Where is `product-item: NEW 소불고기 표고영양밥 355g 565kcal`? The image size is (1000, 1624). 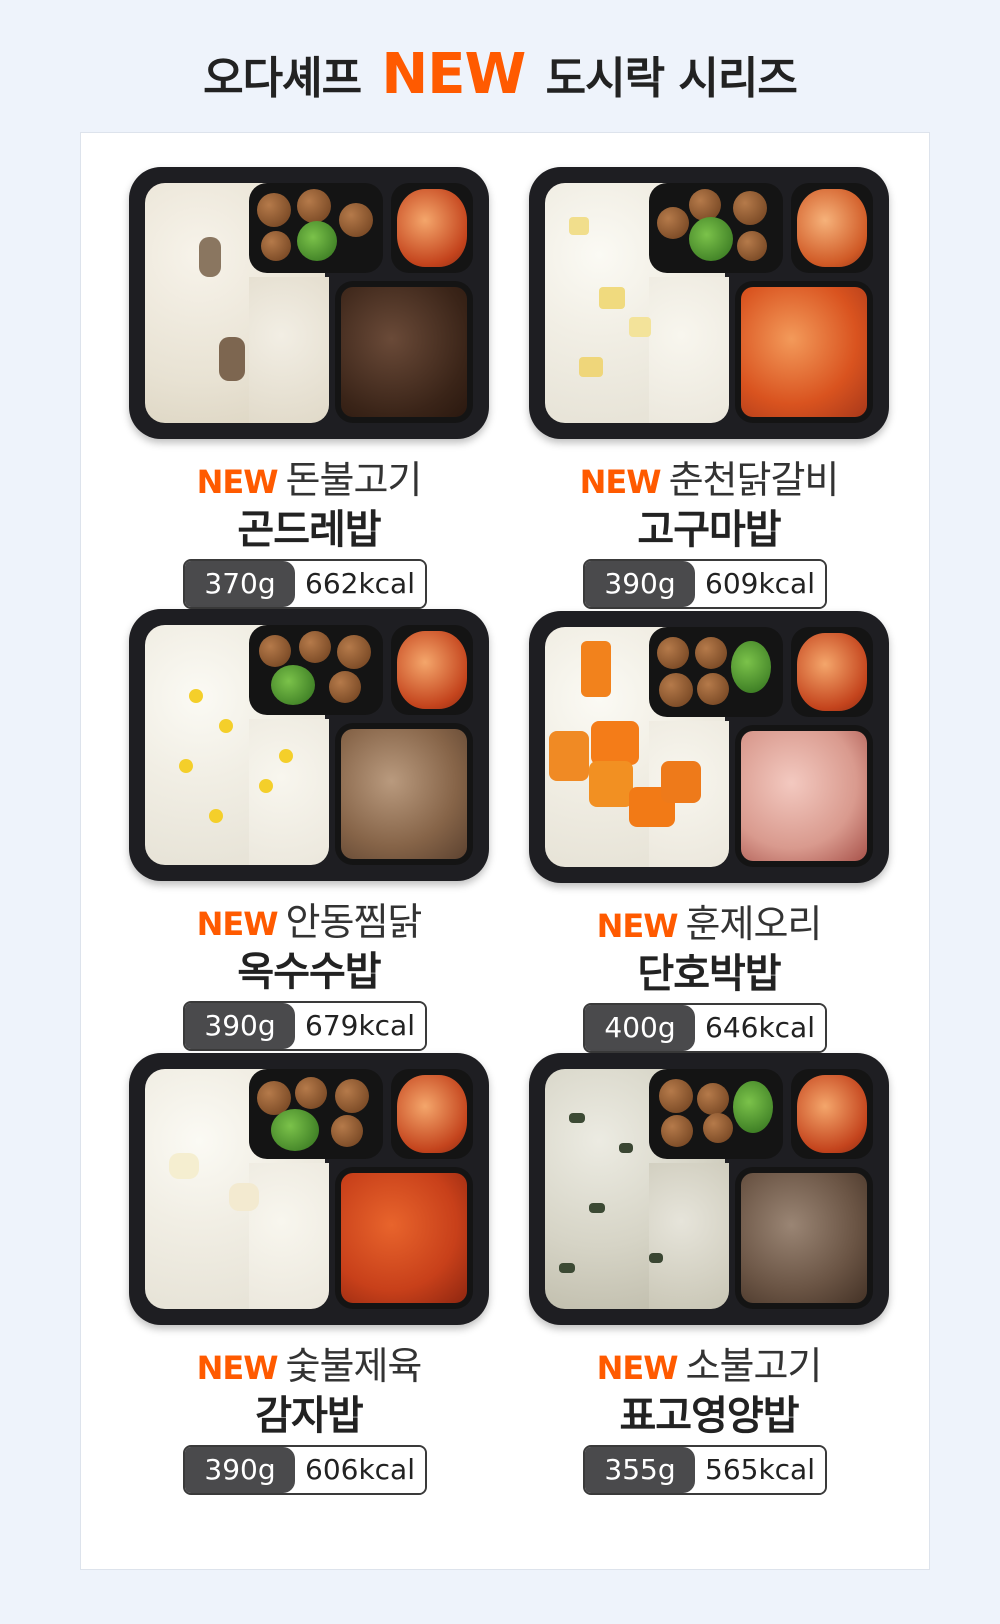
product-item: NEW 소불고기 표고영양밥 355g 565kcal is located at coordinates (709, 1274).